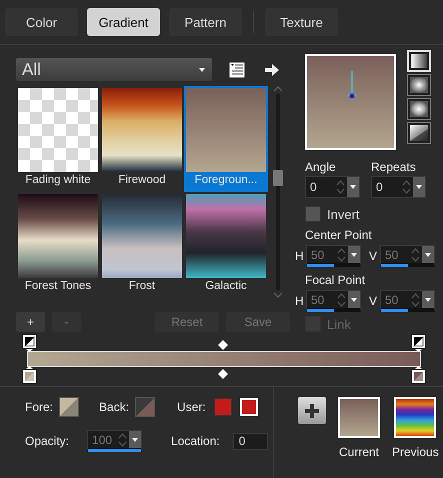  Describe the element at coordinates (47, 441) in the screenshot. I see `field-label: Opacity:` at that location.